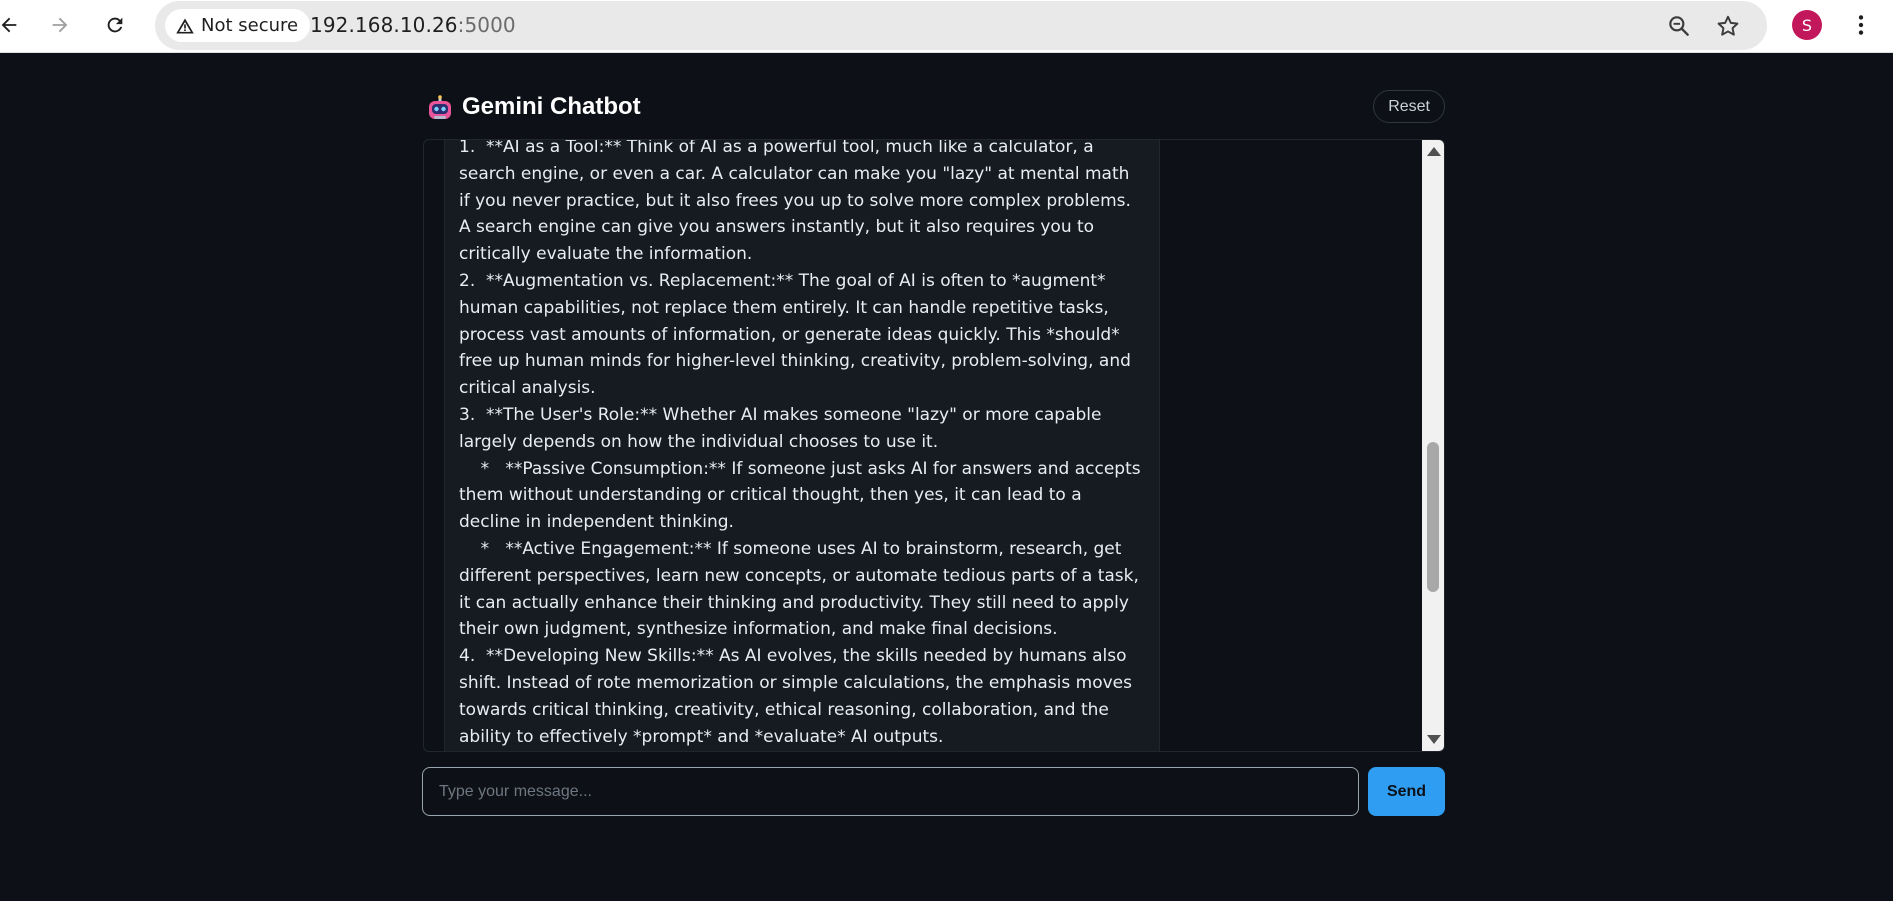  I want to click on address-bar: Not secure 192.168.10.26:5000, so click(961, 25).